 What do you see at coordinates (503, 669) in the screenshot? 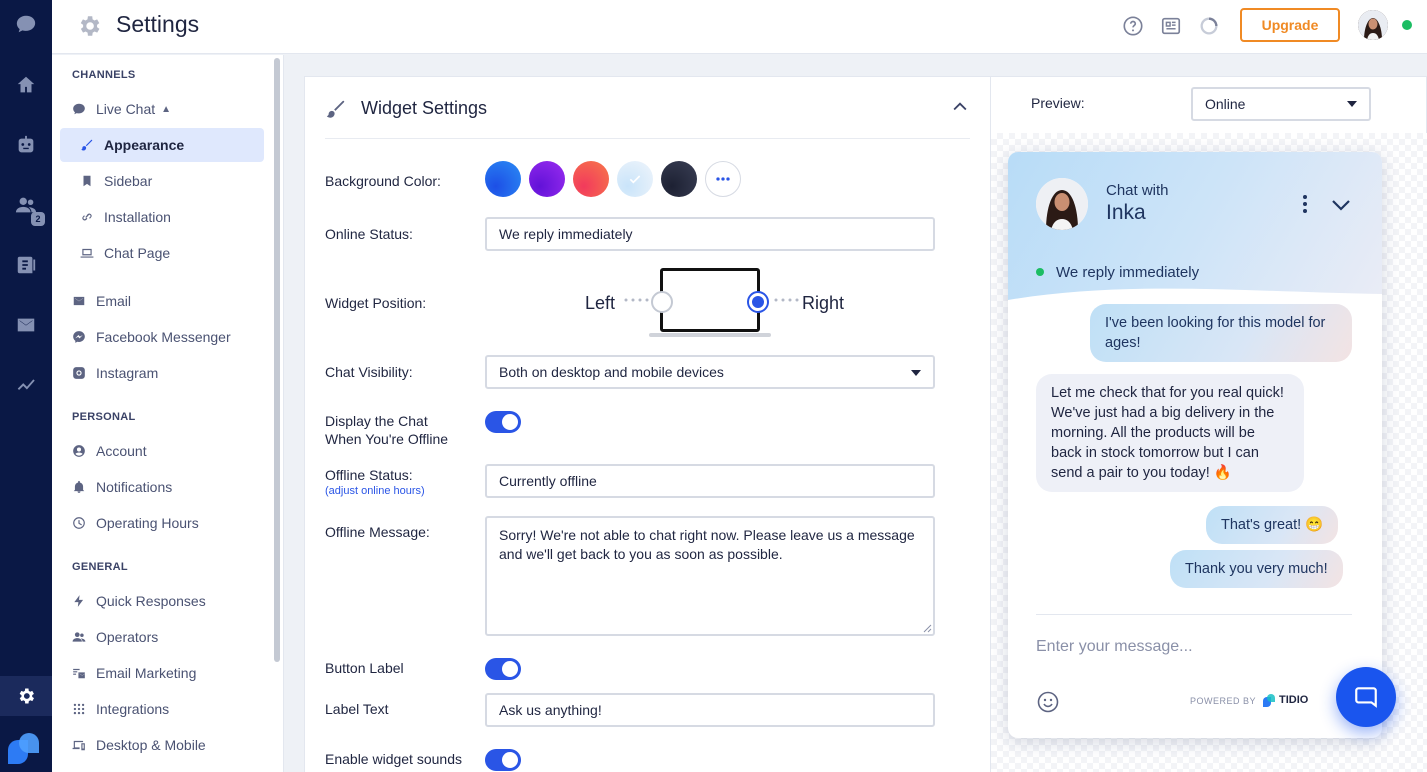
I see `button-label-toggle` at bounding box center [503, 669].